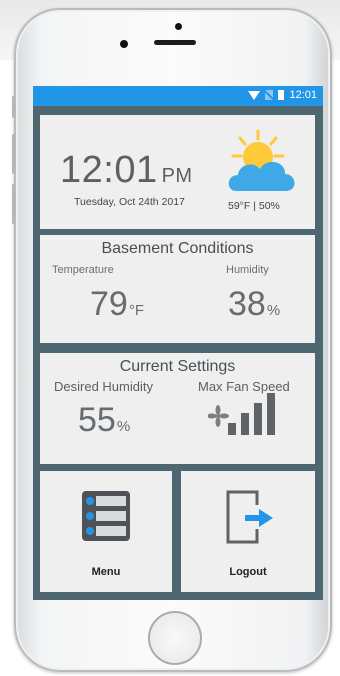 The image size is (340, 676). I want to click on basement-title: Basement Conditions, so click(177, 248).